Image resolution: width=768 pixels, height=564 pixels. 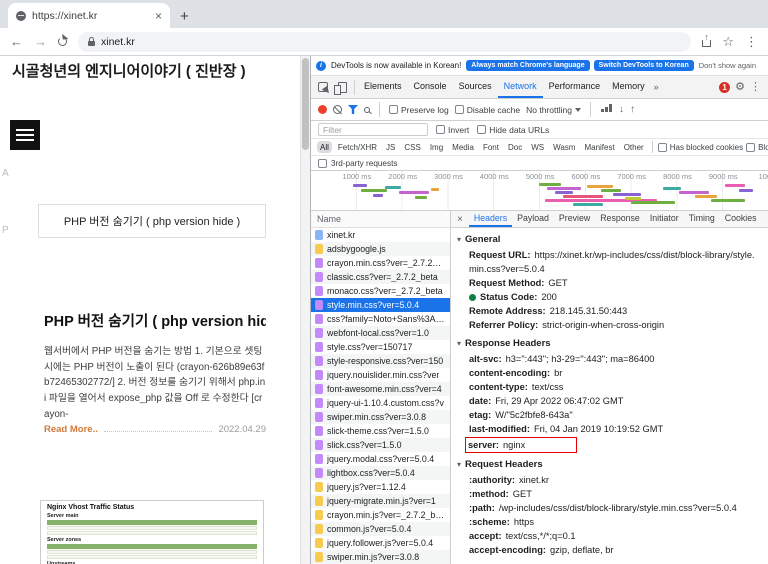 What do you see at coordinates (305, 310) in the screenshot?
I see `page-scrollbar` at bounding box center [305, 310].